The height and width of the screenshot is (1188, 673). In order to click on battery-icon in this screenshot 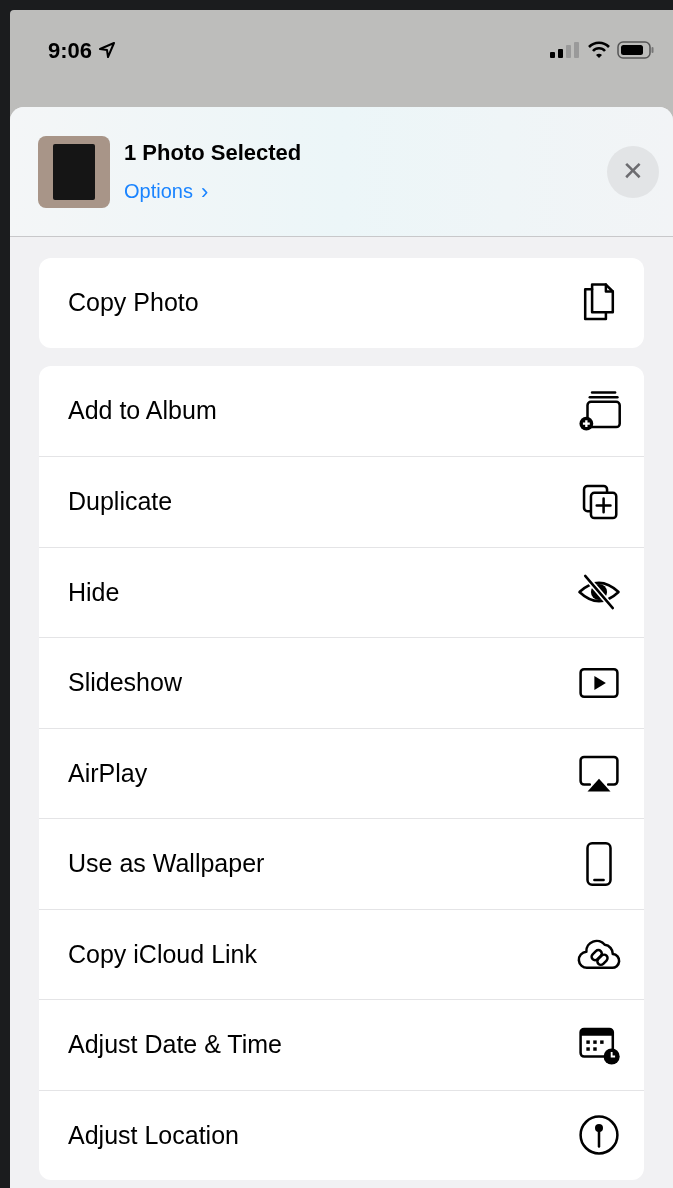, I will do `click(636, 50)`.